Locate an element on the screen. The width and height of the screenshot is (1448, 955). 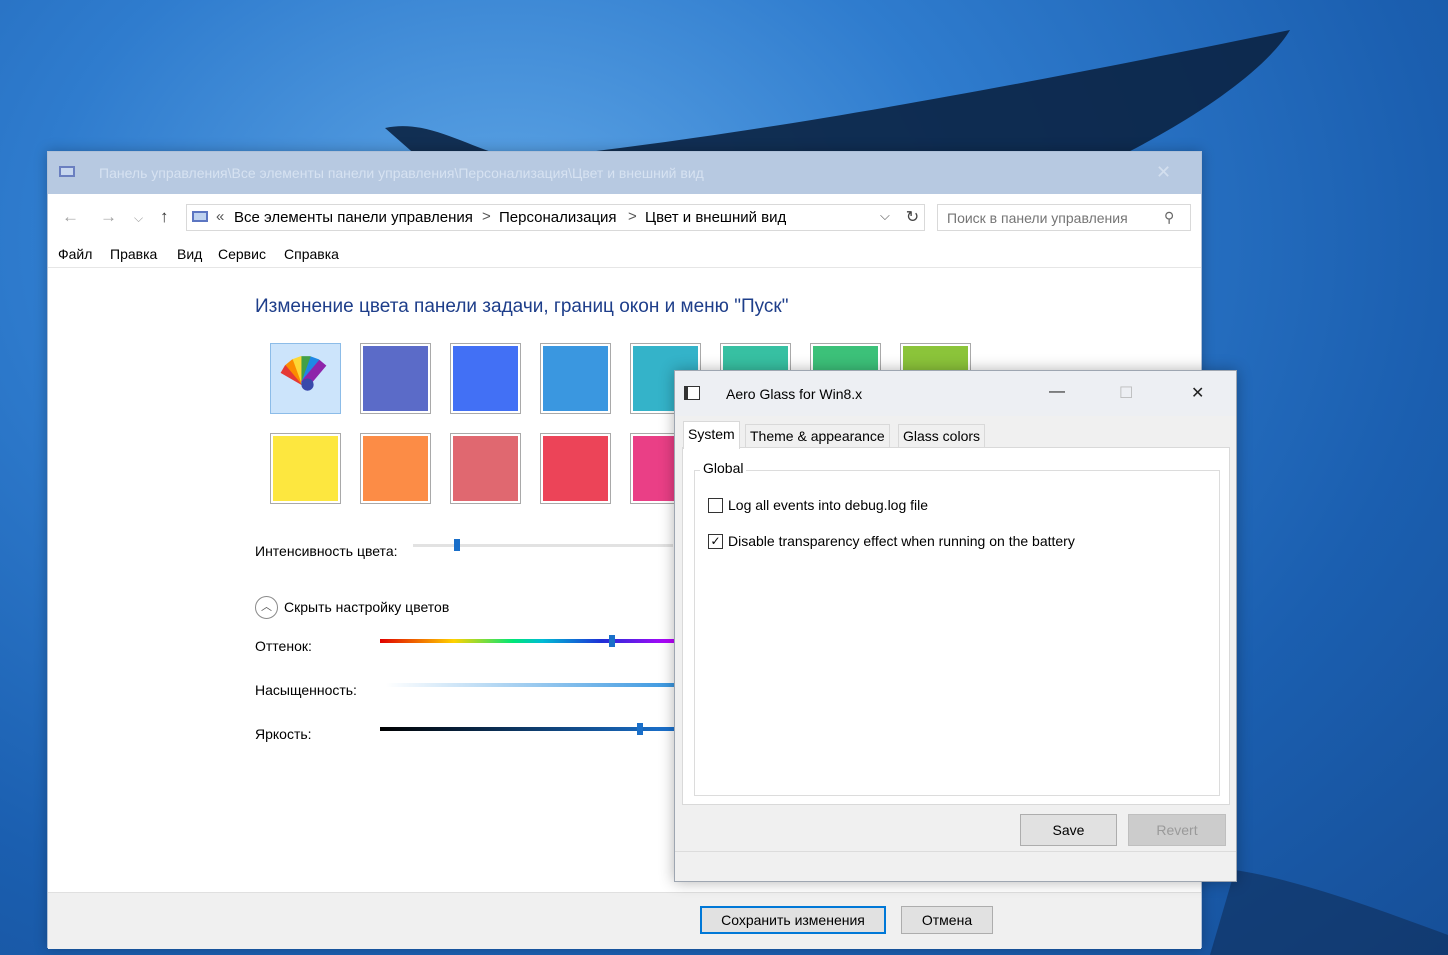
brightness-slider-thumb is located at coordinates (640, 729).